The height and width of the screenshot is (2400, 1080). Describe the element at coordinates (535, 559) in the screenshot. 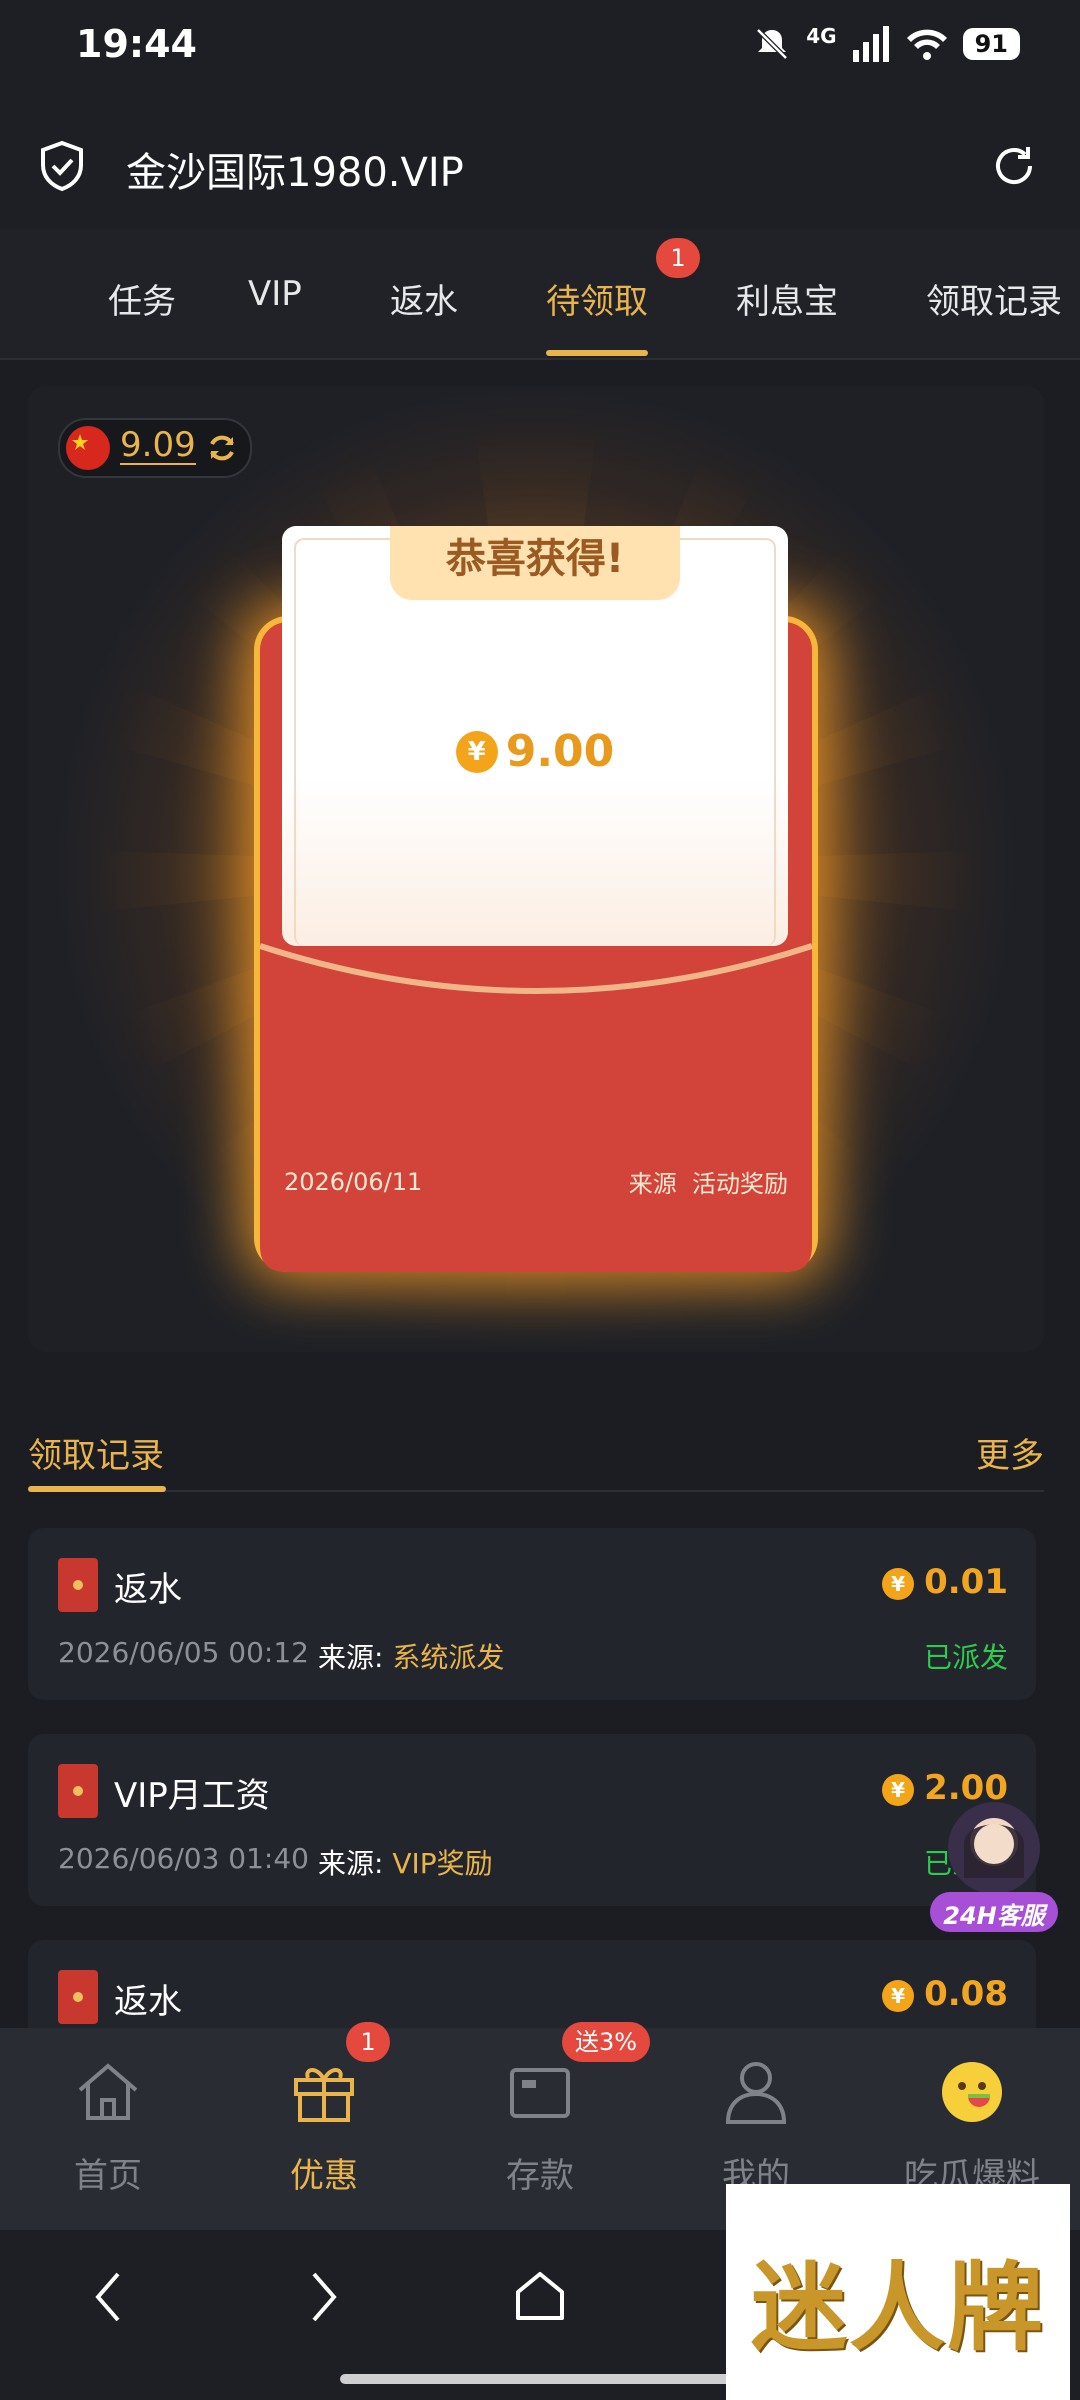

I see `congrats-text: 恭喜获得!` at that location.